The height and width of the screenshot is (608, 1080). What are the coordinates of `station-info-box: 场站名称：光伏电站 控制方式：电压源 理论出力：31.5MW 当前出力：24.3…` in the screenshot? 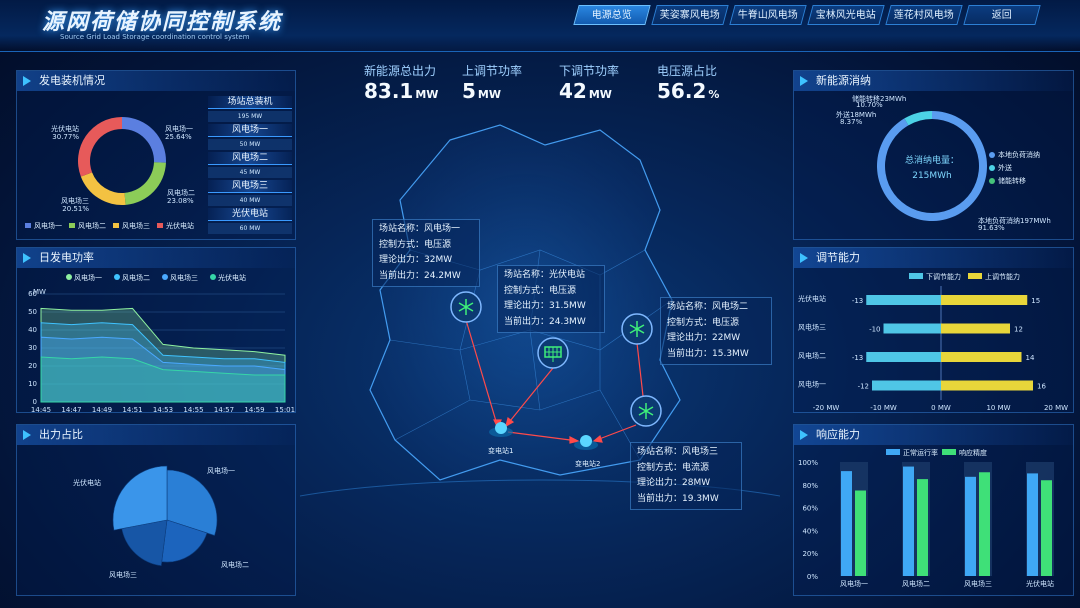 It's located at (551, 299).